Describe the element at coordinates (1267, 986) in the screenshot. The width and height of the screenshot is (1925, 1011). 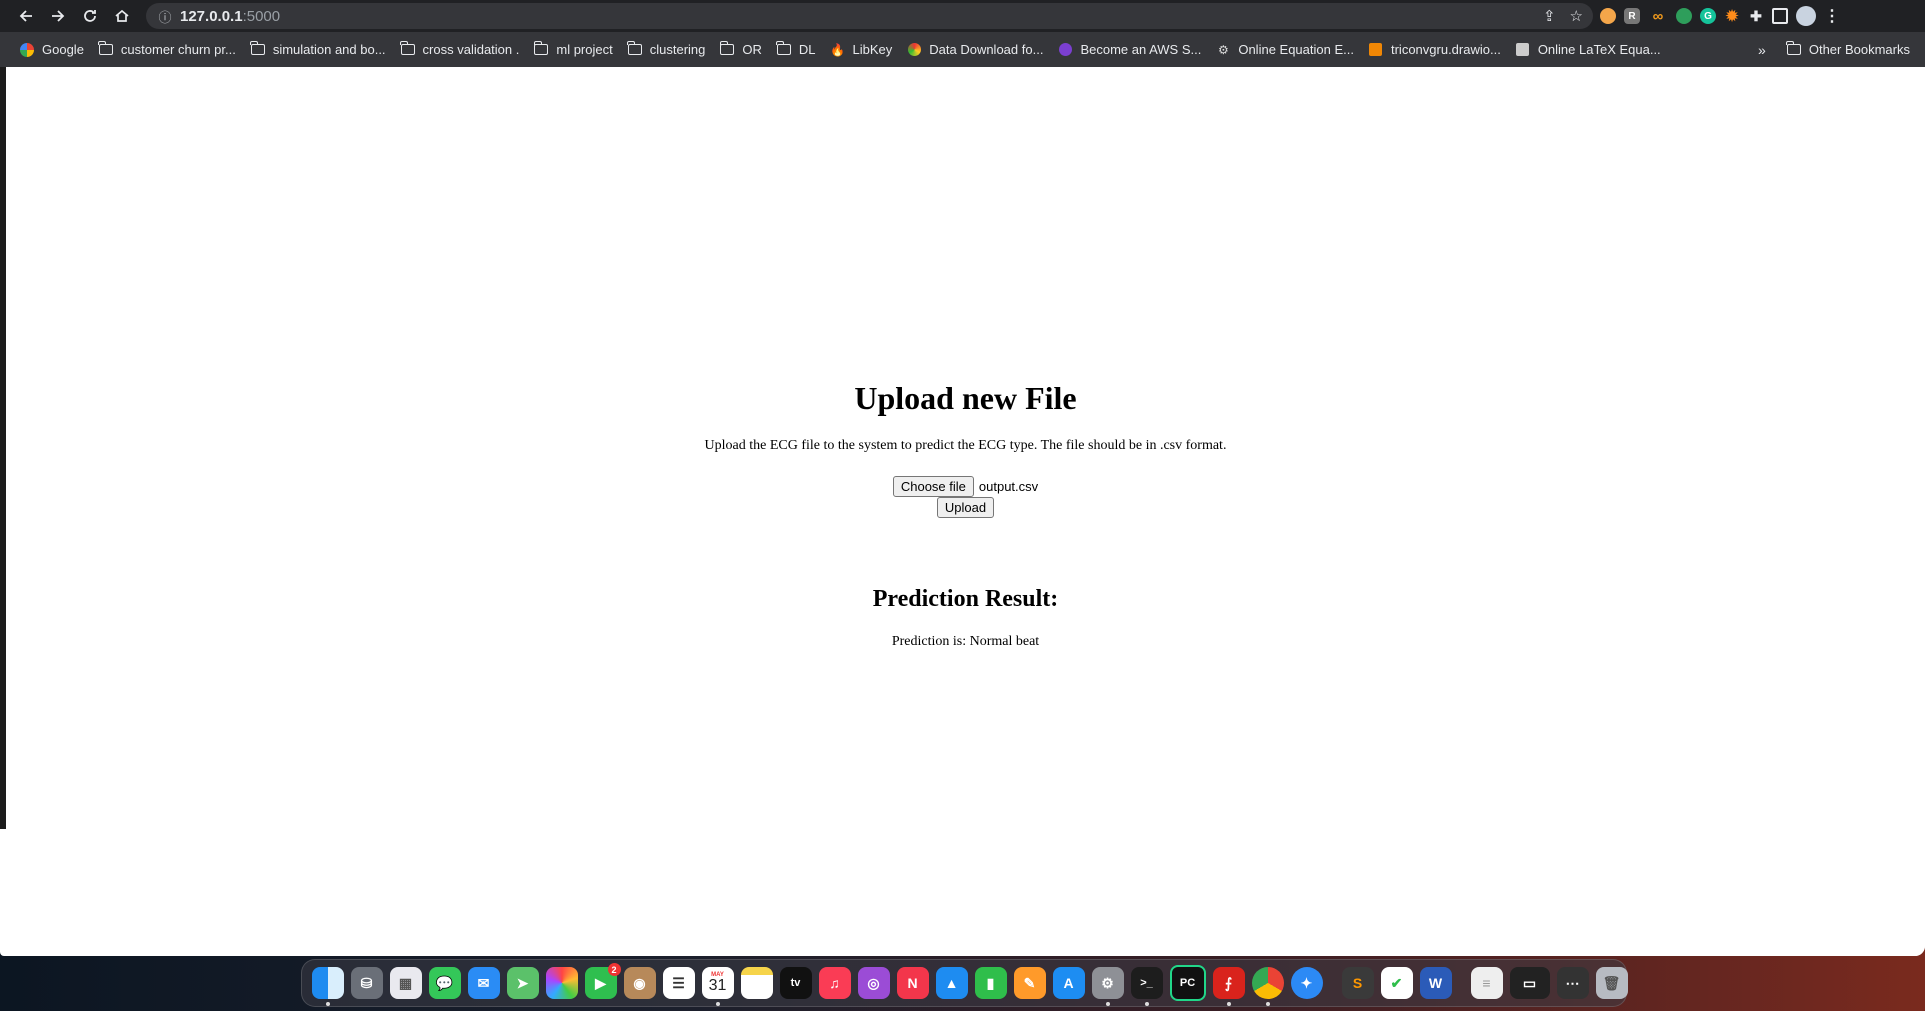
I see `chrome-icon` at that location.